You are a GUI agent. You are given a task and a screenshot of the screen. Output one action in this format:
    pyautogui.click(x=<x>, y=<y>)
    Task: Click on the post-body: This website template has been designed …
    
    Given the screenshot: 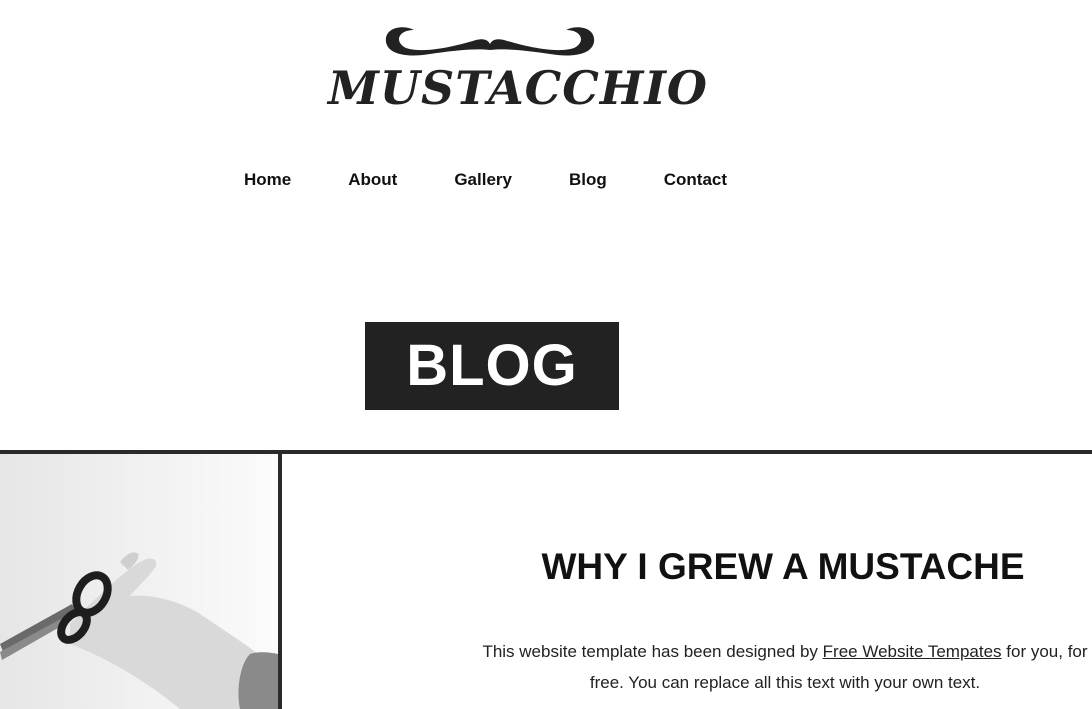 What is the action you would take?
    pyautogui.click(x=783, y=667)
    